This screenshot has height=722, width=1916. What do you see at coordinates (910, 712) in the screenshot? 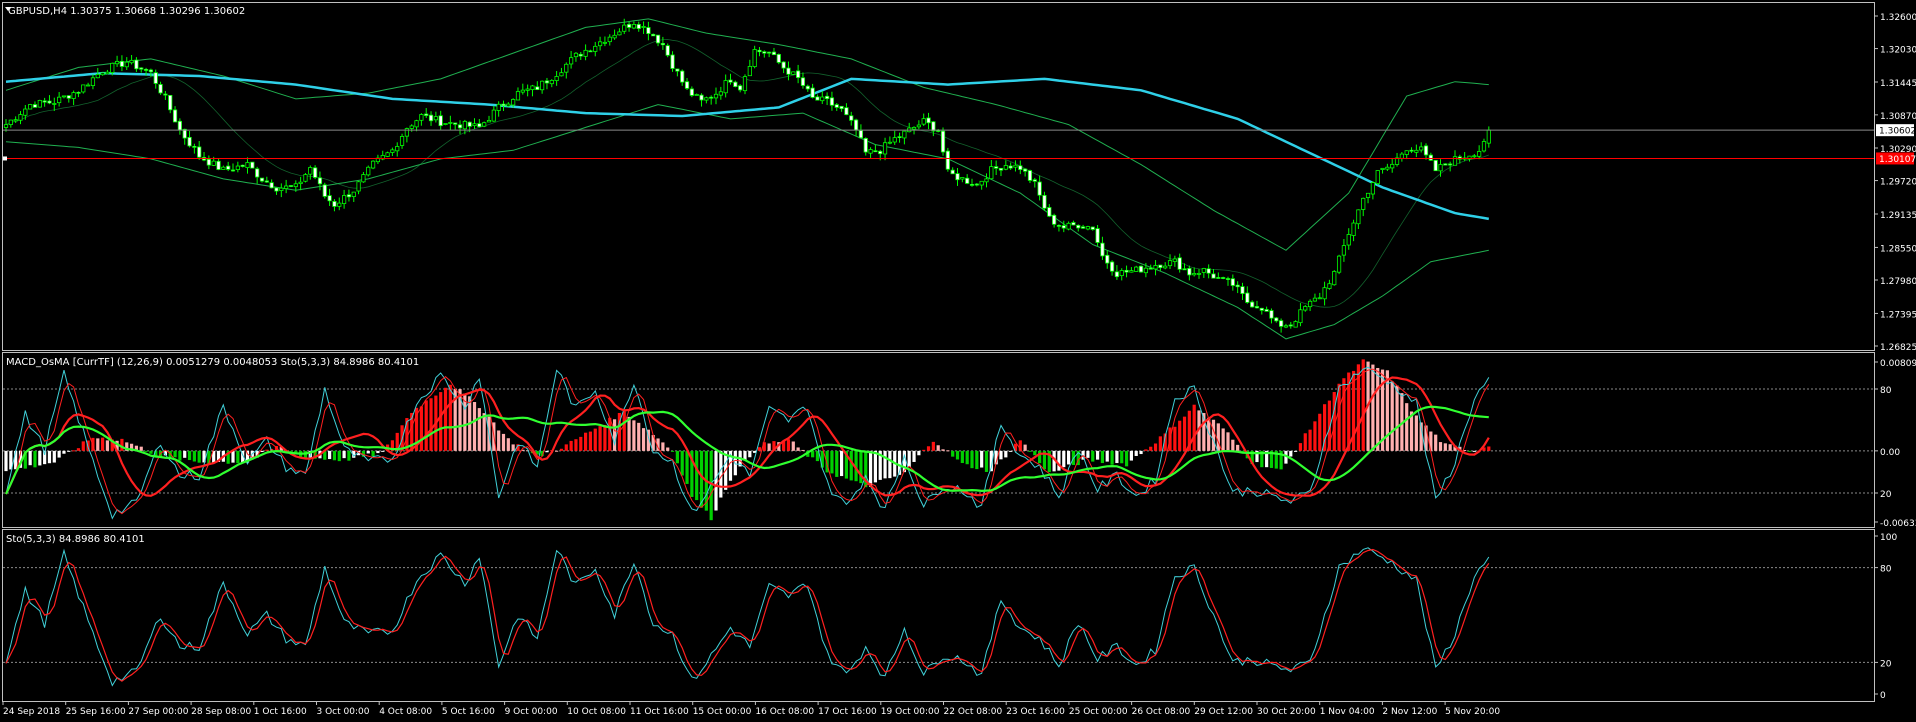
I see `time-tick-label: 19 Oct 00:00` at bounding box center [910, 712].